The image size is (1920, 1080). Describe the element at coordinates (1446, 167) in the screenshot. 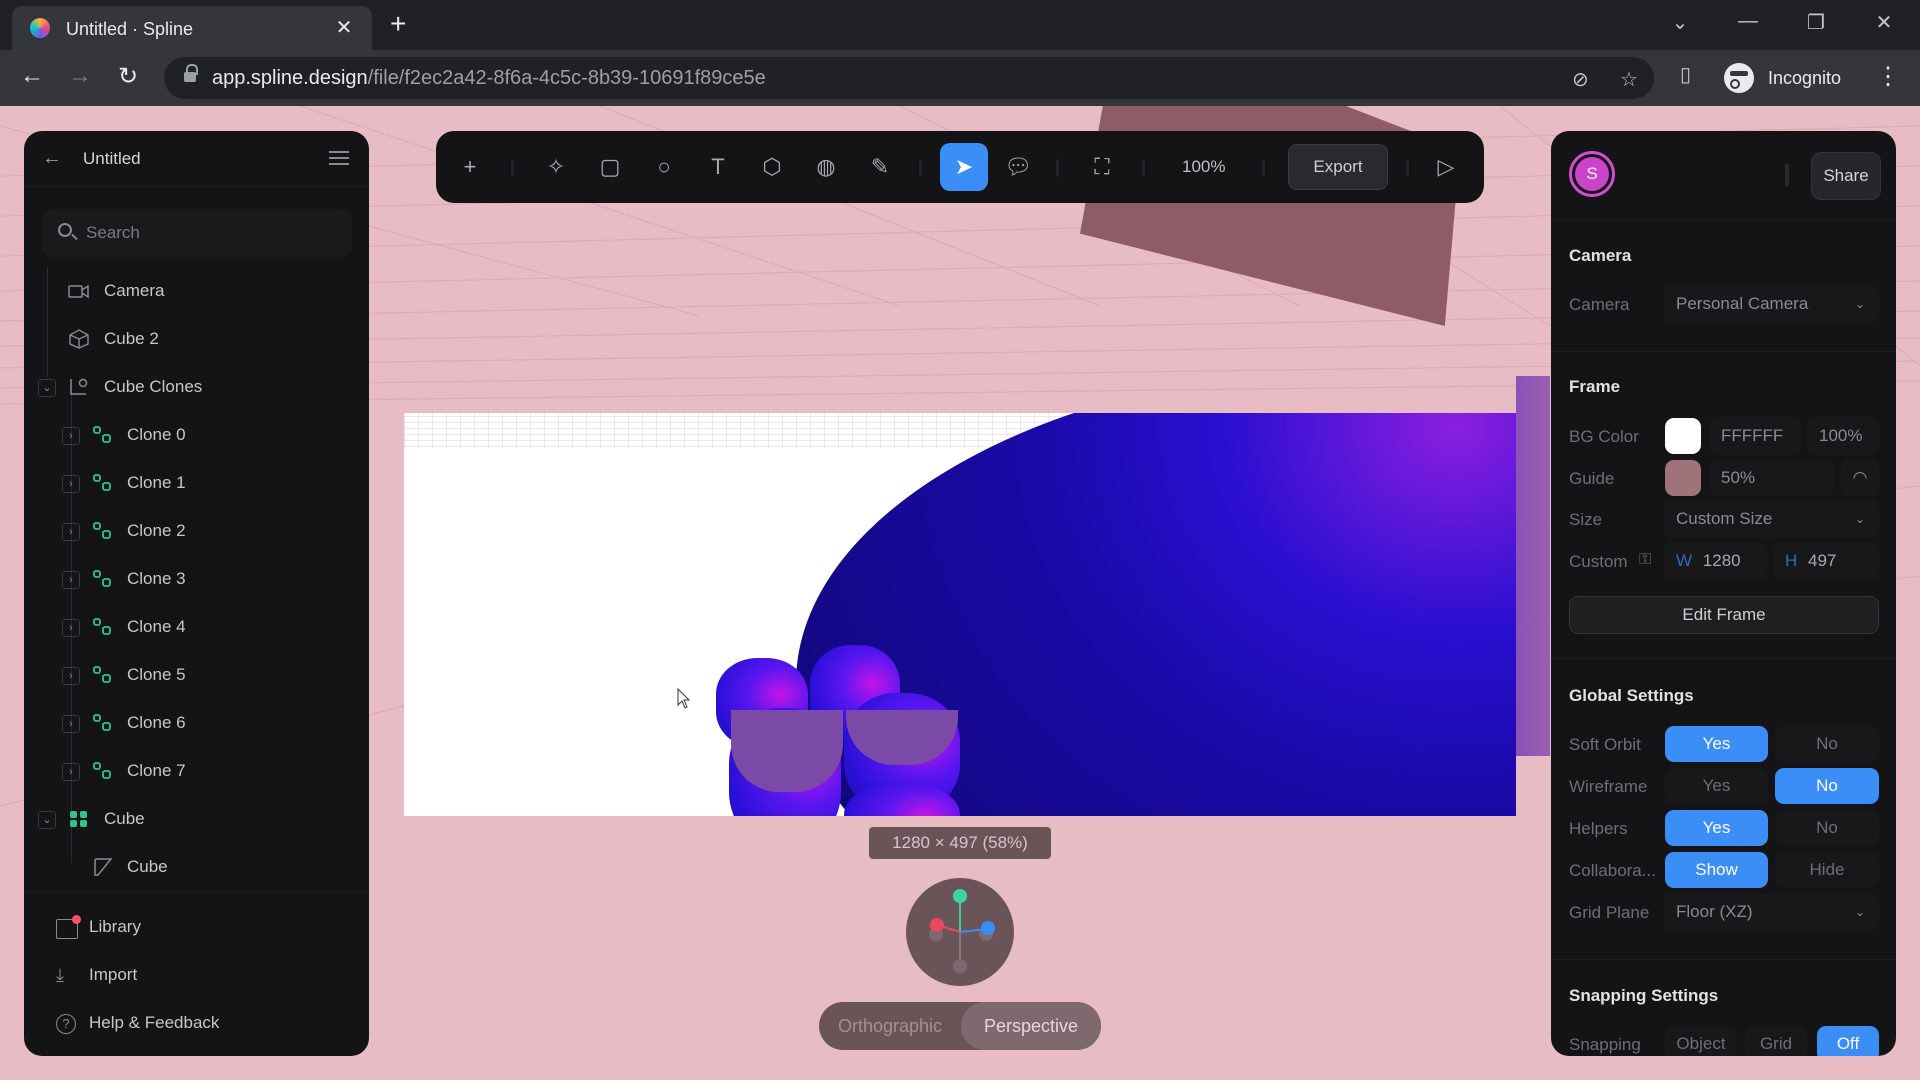

I see `play-icon: ▷` at that location.